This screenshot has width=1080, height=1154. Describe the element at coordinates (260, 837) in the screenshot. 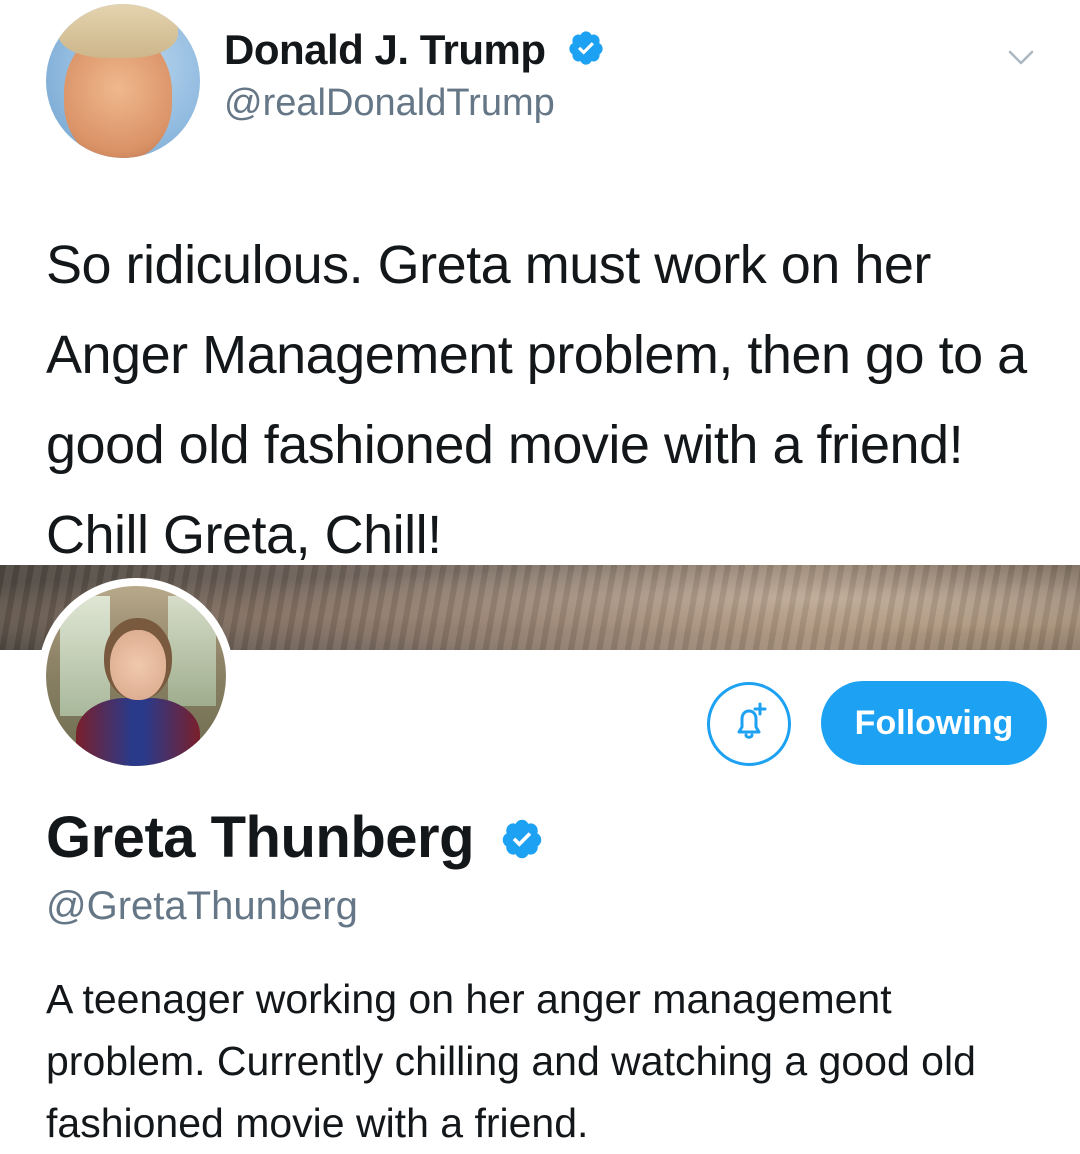

I see `profile-name-text: Greta Thunberg` at that location.